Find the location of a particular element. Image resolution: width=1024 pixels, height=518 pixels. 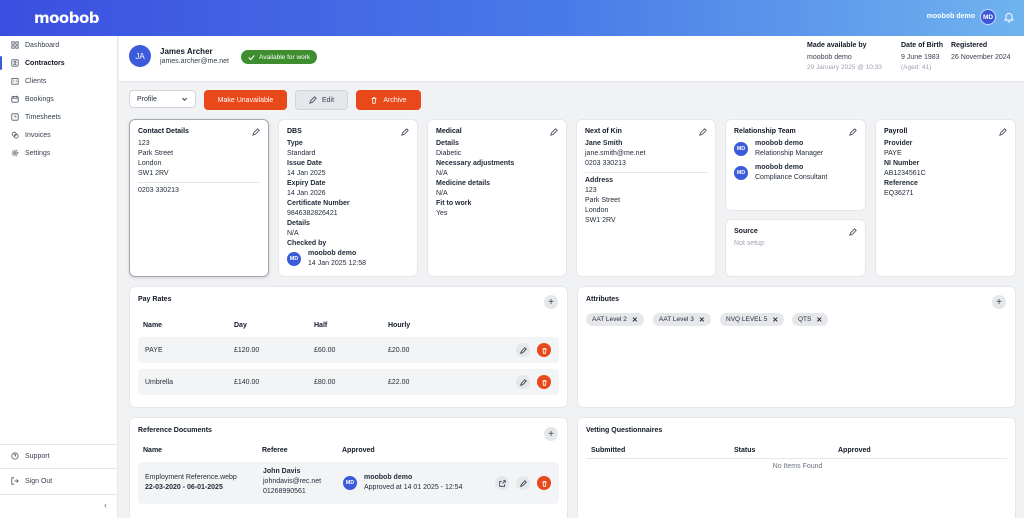

column-header: Approved is located at coordinates (854, 450).